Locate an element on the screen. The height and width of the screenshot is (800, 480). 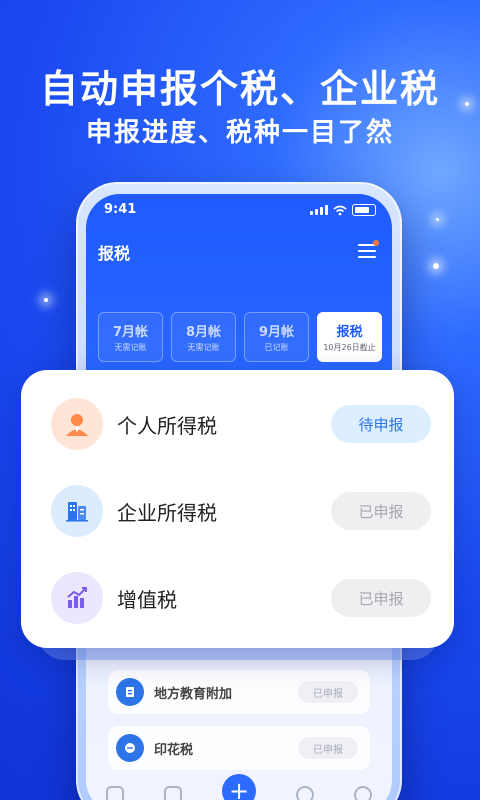
month-label: 报税 is located at coordinates (349, 332).